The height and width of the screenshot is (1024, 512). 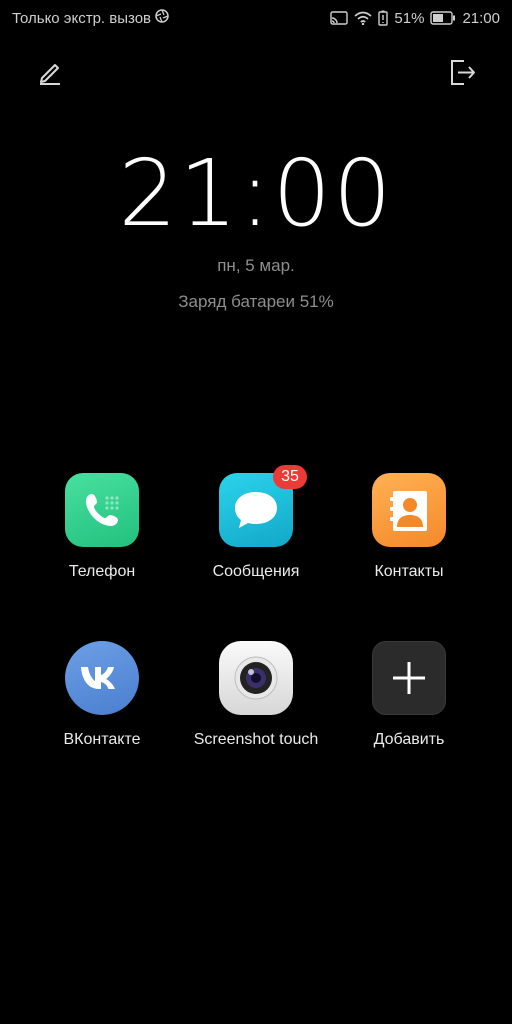 What do you see at coordinates (339, 18) in the screenshot?
I see `cast-icon` at bounding box center [339, 18].